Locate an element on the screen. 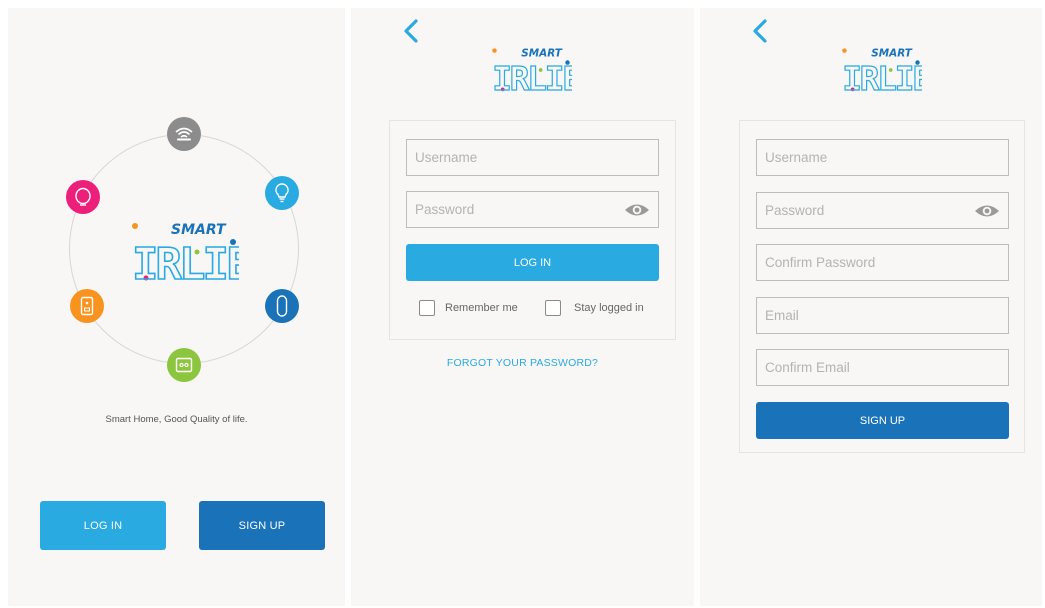 This screenshot has width=1045, height=608. login-button: LOG IN is located at coordinates (103, 525).